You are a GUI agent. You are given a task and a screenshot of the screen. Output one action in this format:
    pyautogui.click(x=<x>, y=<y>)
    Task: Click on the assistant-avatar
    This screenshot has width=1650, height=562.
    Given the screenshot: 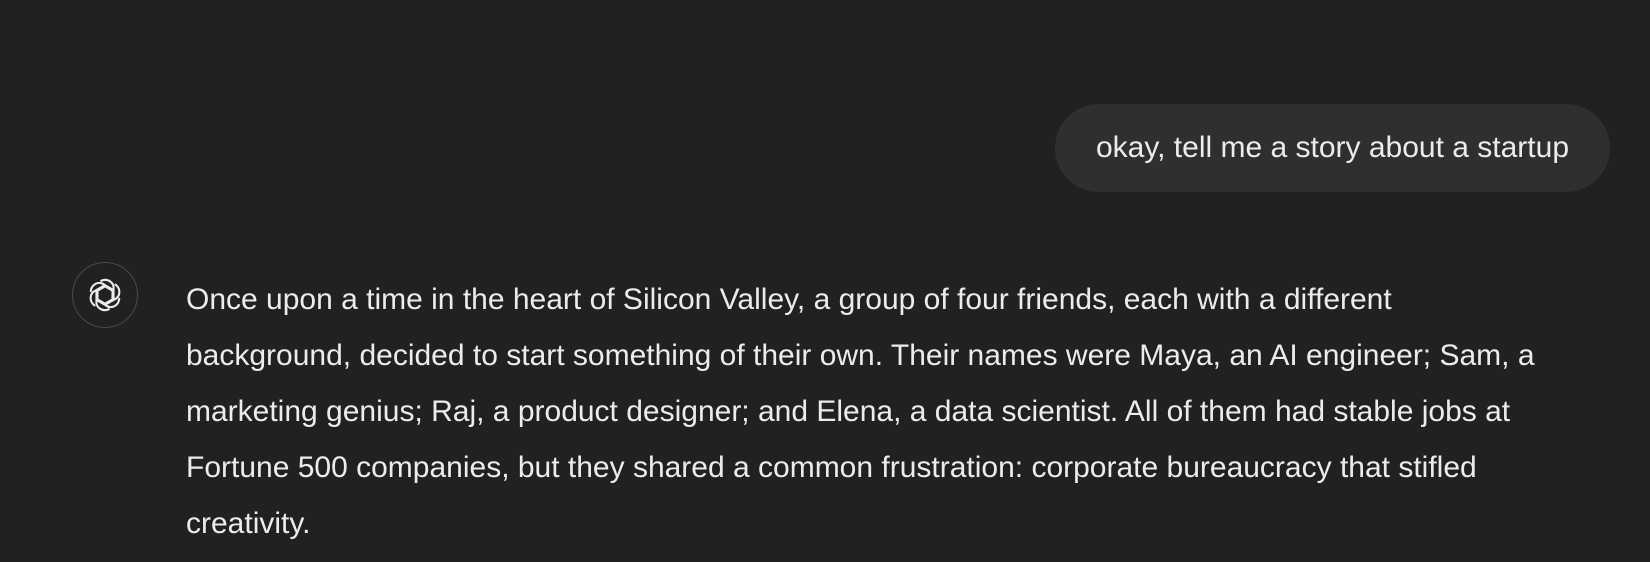 What is the action you would take?
    pyautogui.click(x=105, y=295)
    